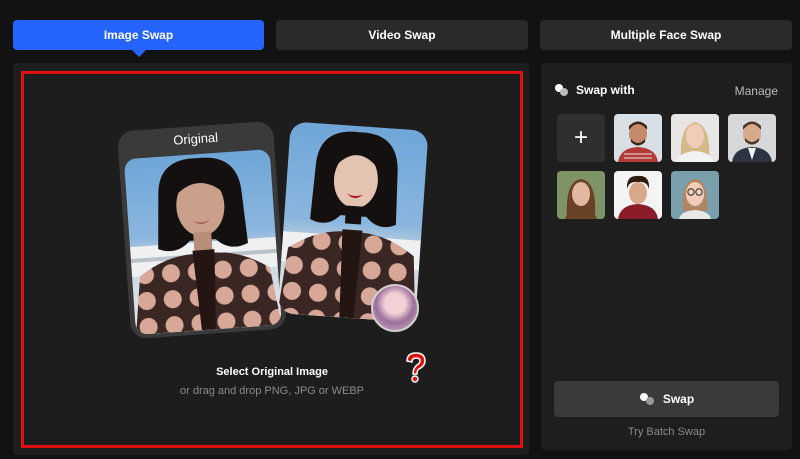 The height and width of the screenshot is (459, 800). Describe the element at coordinates (195, 138) in the screenshot. I see `original-card-label: Original` at that location.